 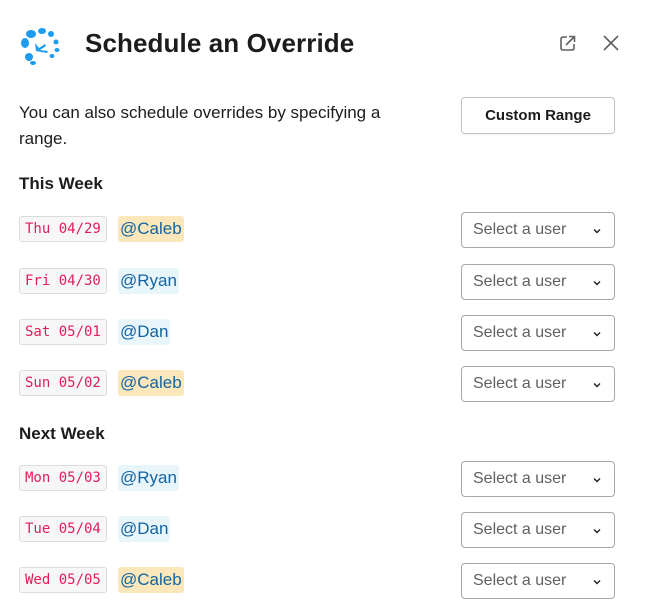 I want to click on override-row: Sun 05/02 @Caleb Select a user, so click(x=322, y=386).